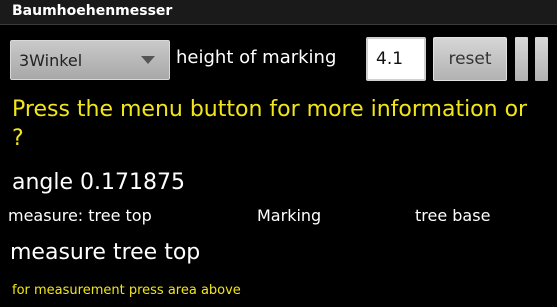  I want to click on method-spinner: 3Winkel, so click(90, 60).